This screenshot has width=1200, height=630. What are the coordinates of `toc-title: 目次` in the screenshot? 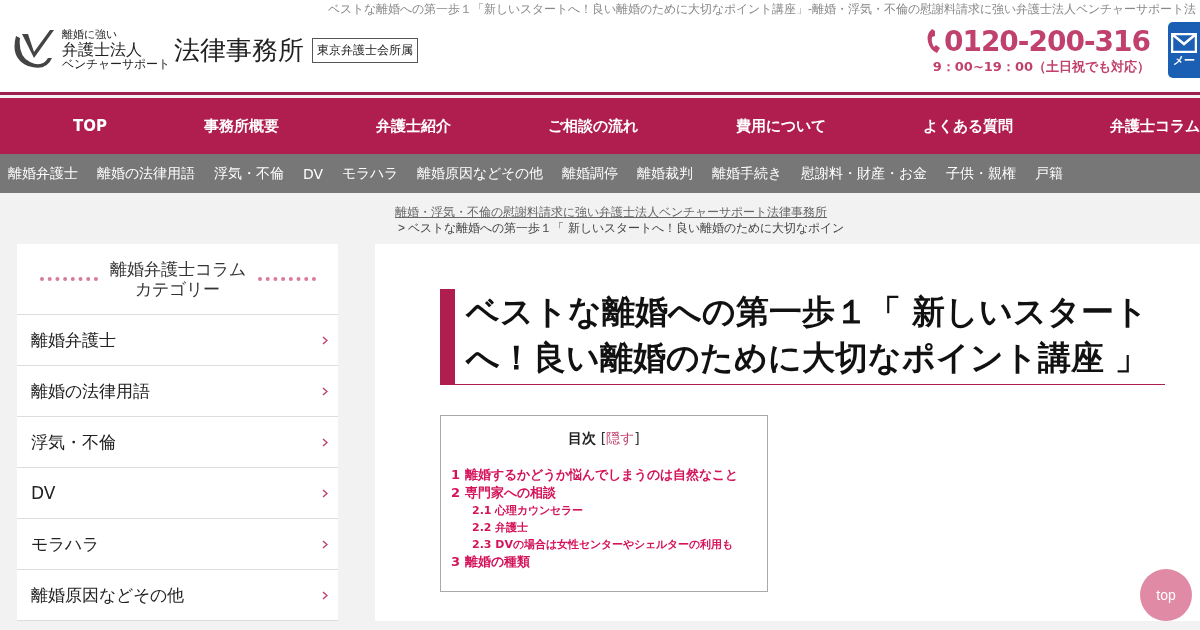 It's located at (582, 438).